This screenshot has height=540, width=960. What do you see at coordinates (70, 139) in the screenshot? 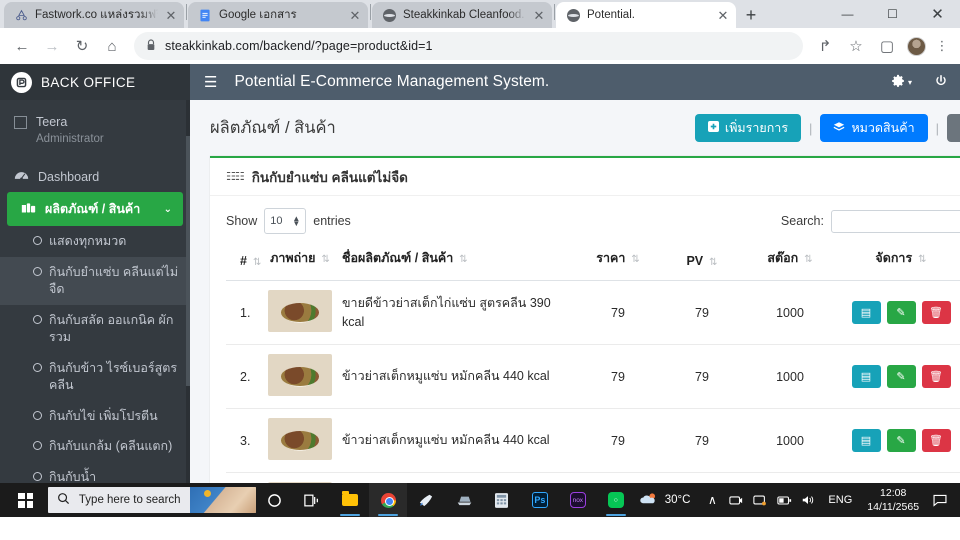
I see `user-role: Administrator` at bounding box center [70, 139].